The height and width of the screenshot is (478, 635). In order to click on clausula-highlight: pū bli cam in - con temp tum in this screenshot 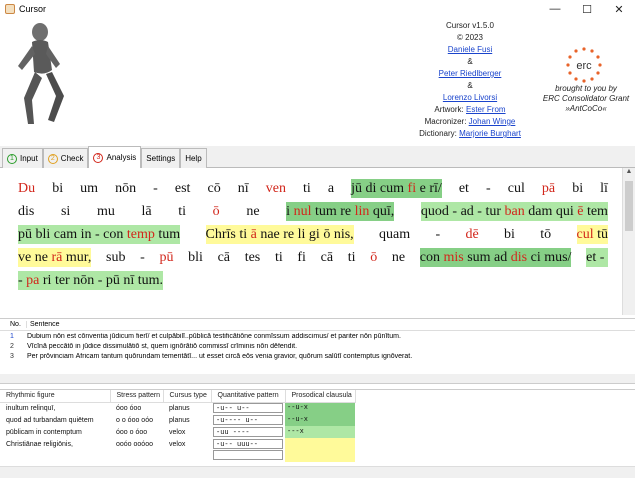, I will do `click(99, 234)`.